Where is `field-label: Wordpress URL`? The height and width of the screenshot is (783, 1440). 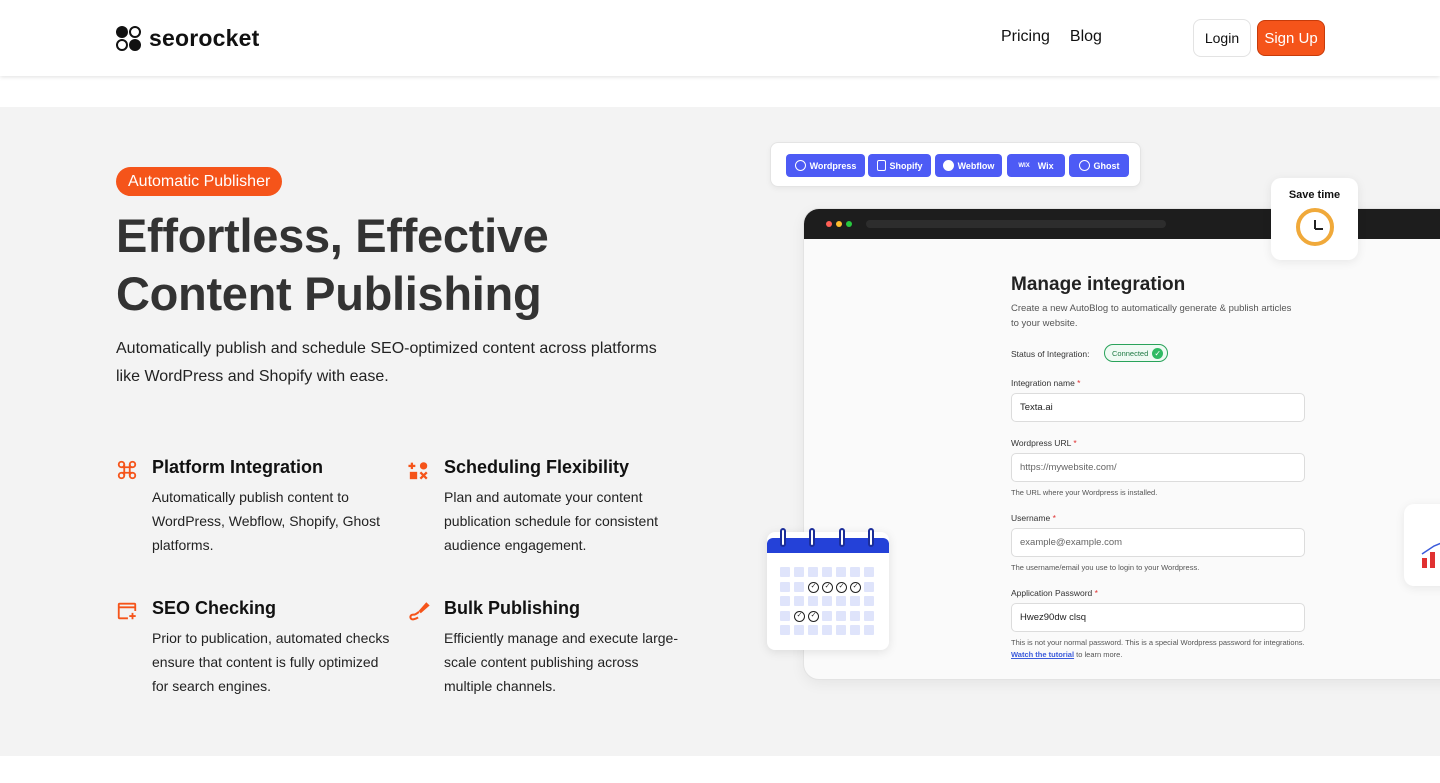
field-label: Wordpress URL is located at coordinates (1041, 443).